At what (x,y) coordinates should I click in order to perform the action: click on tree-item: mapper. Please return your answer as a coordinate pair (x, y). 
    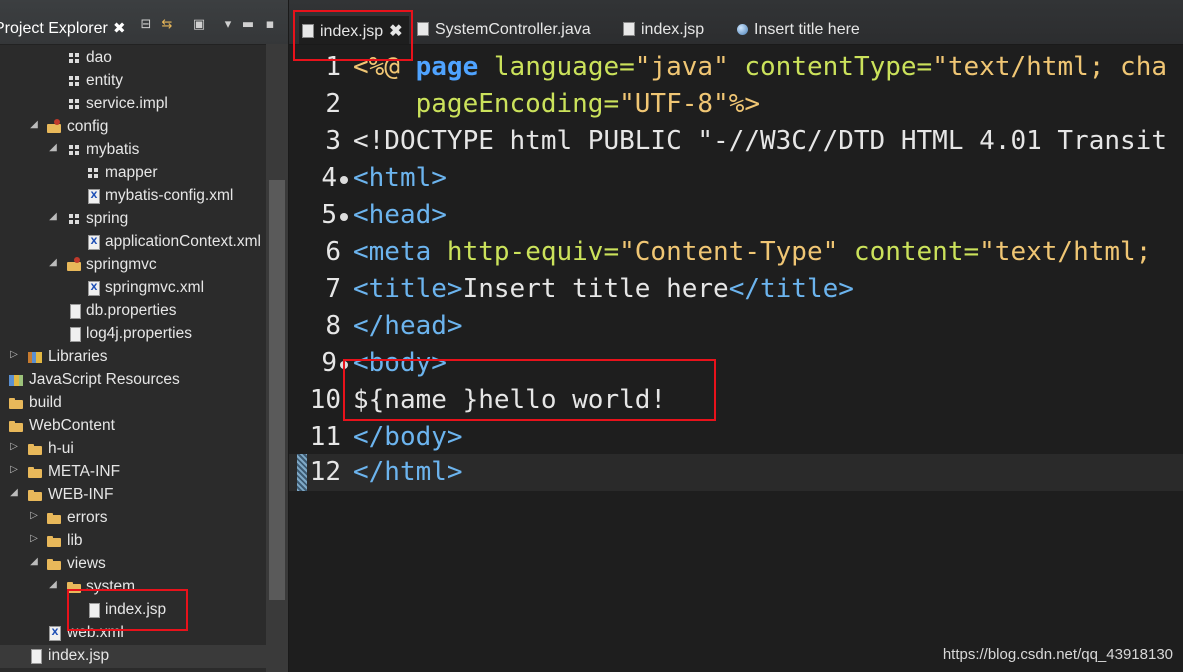
    Looking at the image, I should click on (133, 173).